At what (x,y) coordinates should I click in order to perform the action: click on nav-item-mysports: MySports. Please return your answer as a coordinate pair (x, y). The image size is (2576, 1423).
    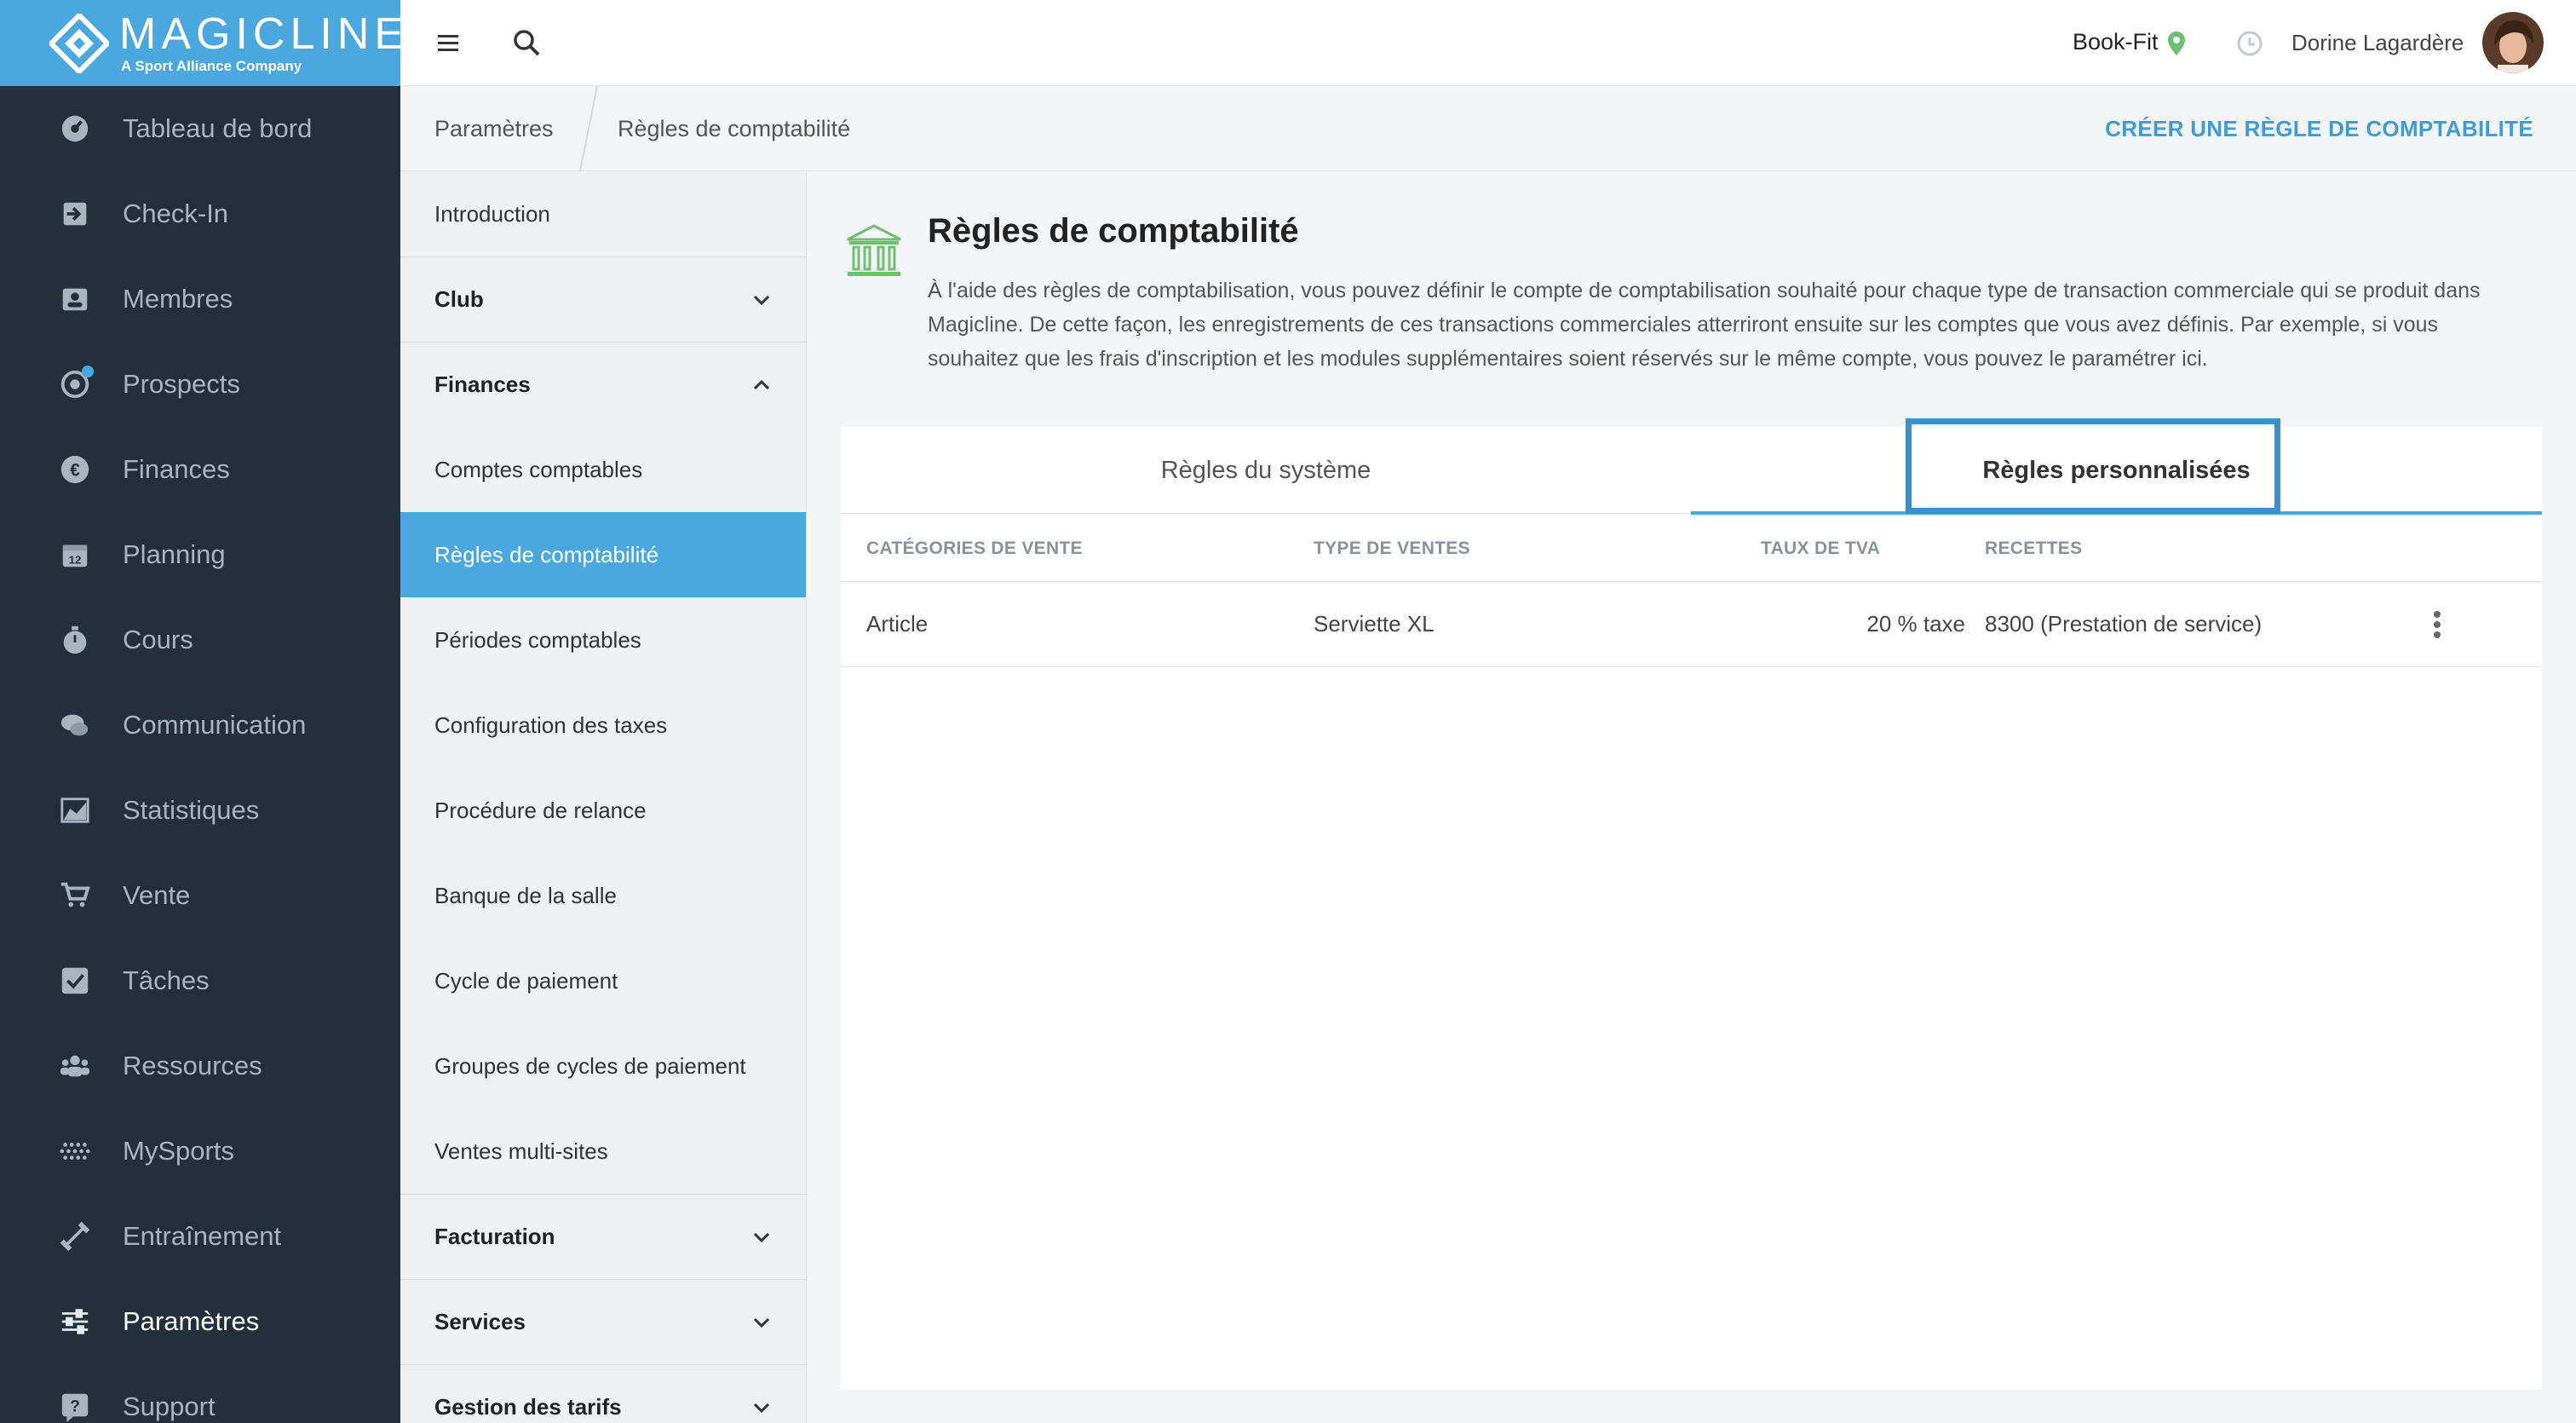
    Looking at the image, I should click on (200, 1151).